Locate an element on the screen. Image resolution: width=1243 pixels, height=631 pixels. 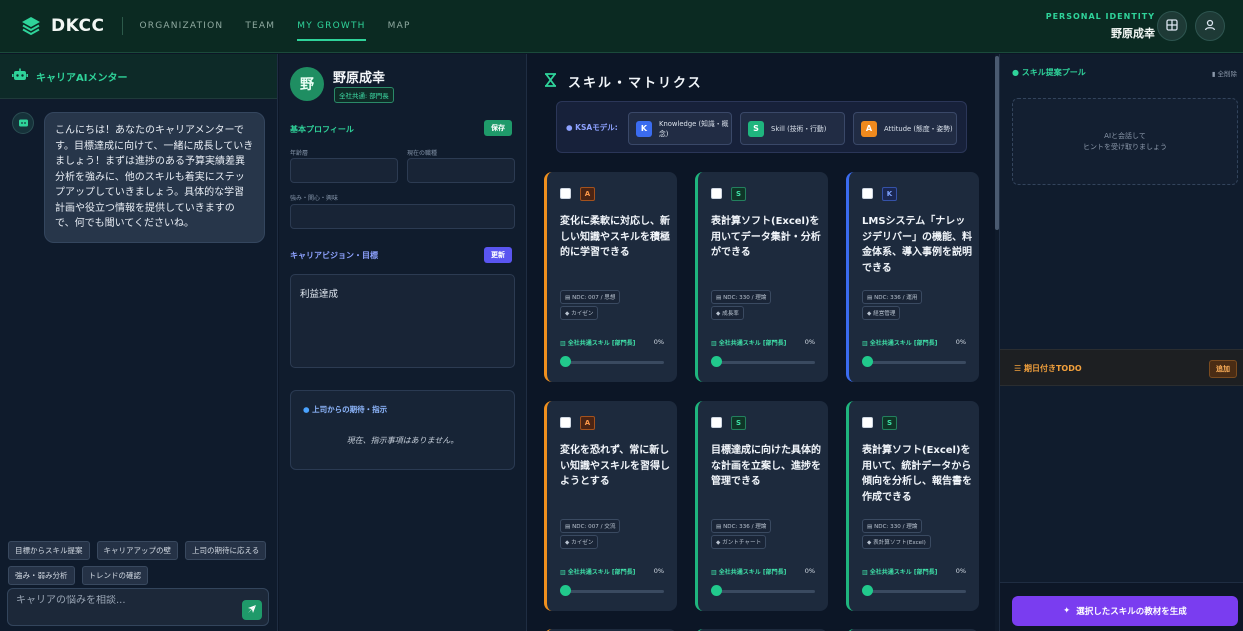
chat-input is located at coordinates (116, 600).